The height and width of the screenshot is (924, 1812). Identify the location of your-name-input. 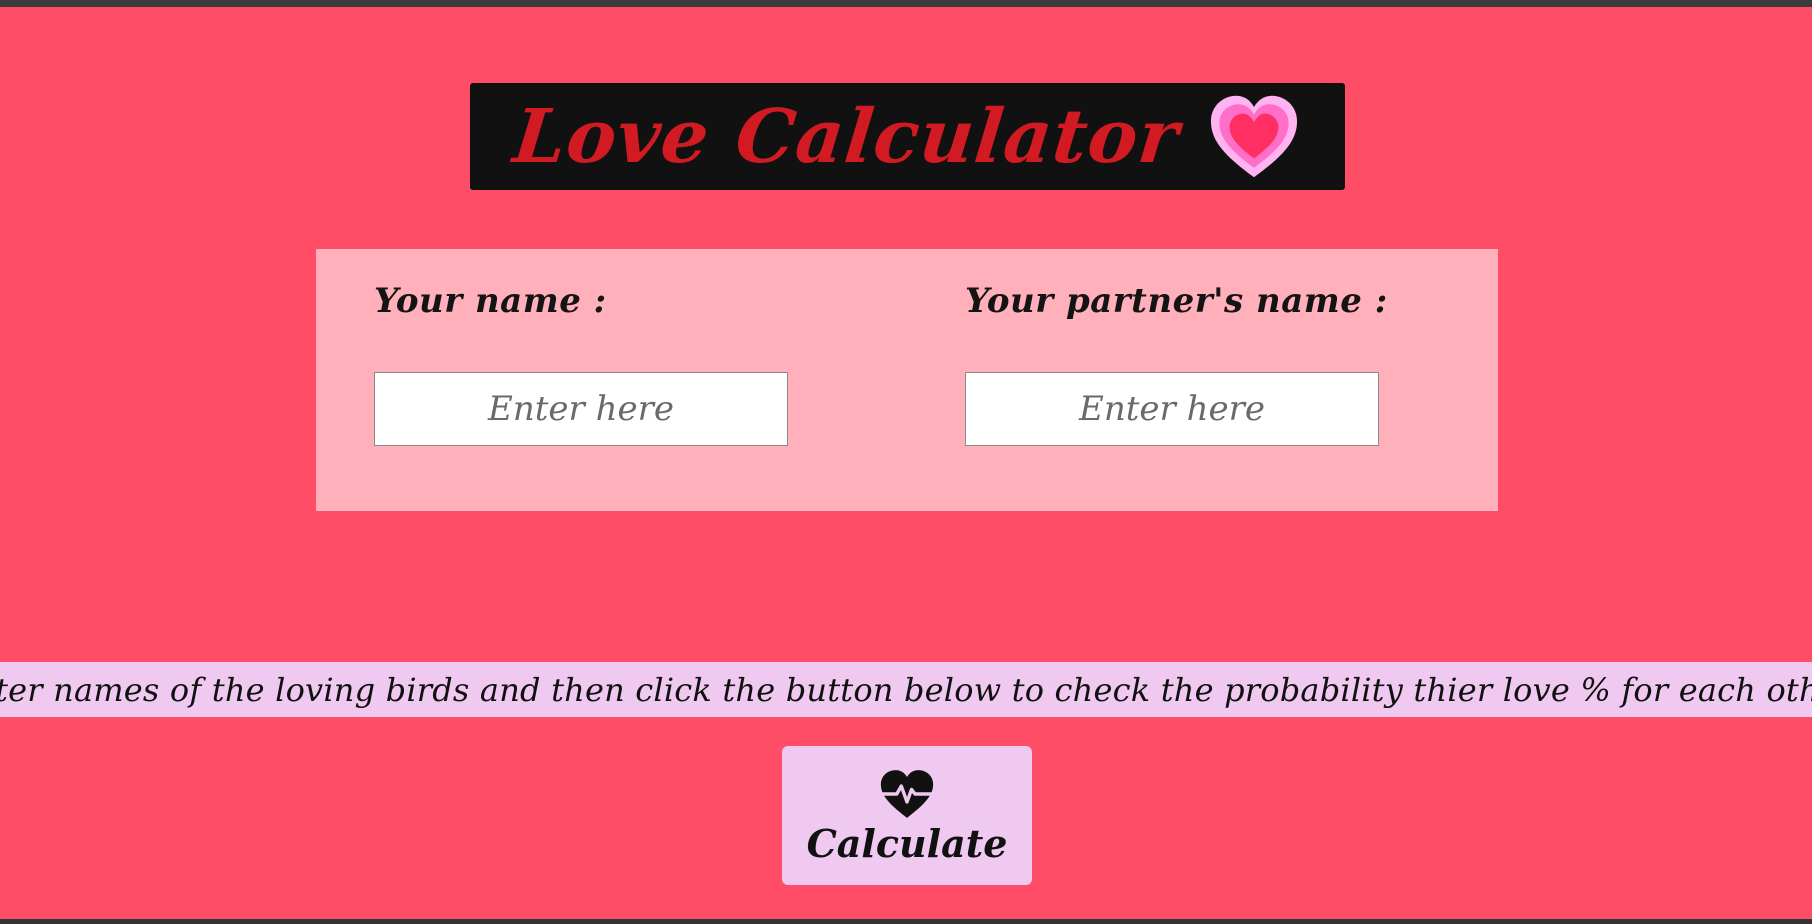
(581, 409).